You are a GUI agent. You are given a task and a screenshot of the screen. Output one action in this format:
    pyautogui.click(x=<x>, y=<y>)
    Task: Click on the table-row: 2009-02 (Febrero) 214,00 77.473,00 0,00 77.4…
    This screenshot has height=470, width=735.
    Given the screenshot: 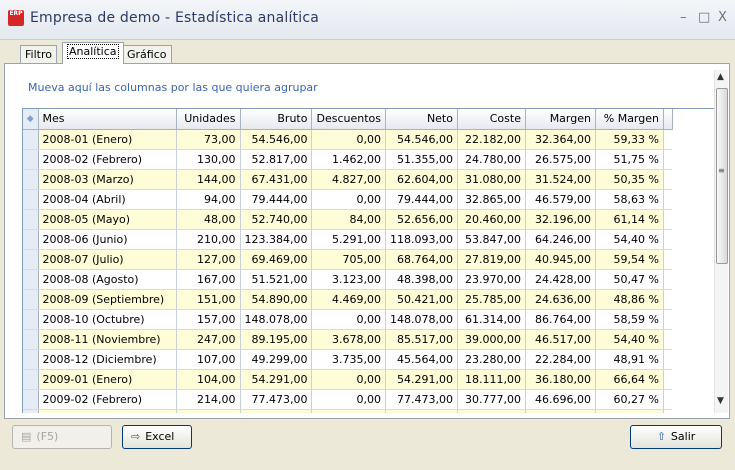 What is the action you would take?
    pyautogui.click(x=348, y=399)
    